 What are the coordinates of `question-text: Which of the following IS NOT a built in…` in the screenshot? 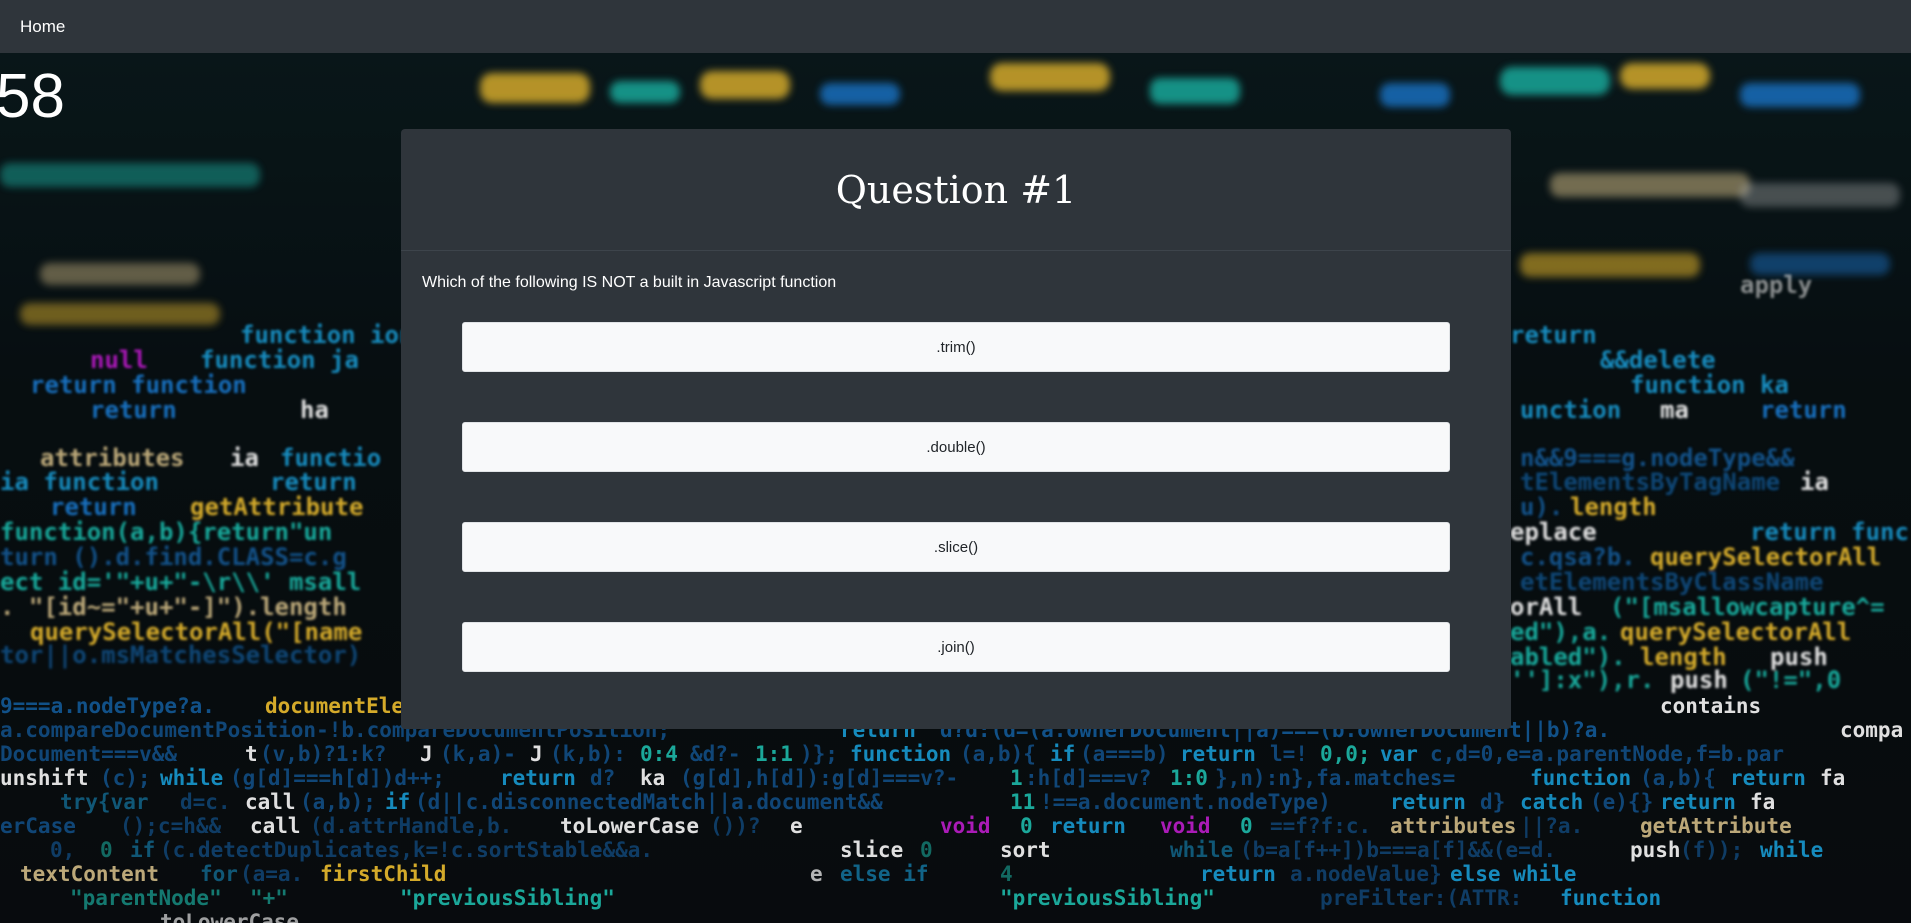 It's located at (629, 282).